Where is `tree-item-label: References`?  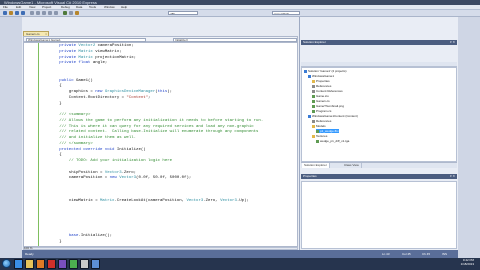 tree-item-label: References is located at coordinates (324, 86).